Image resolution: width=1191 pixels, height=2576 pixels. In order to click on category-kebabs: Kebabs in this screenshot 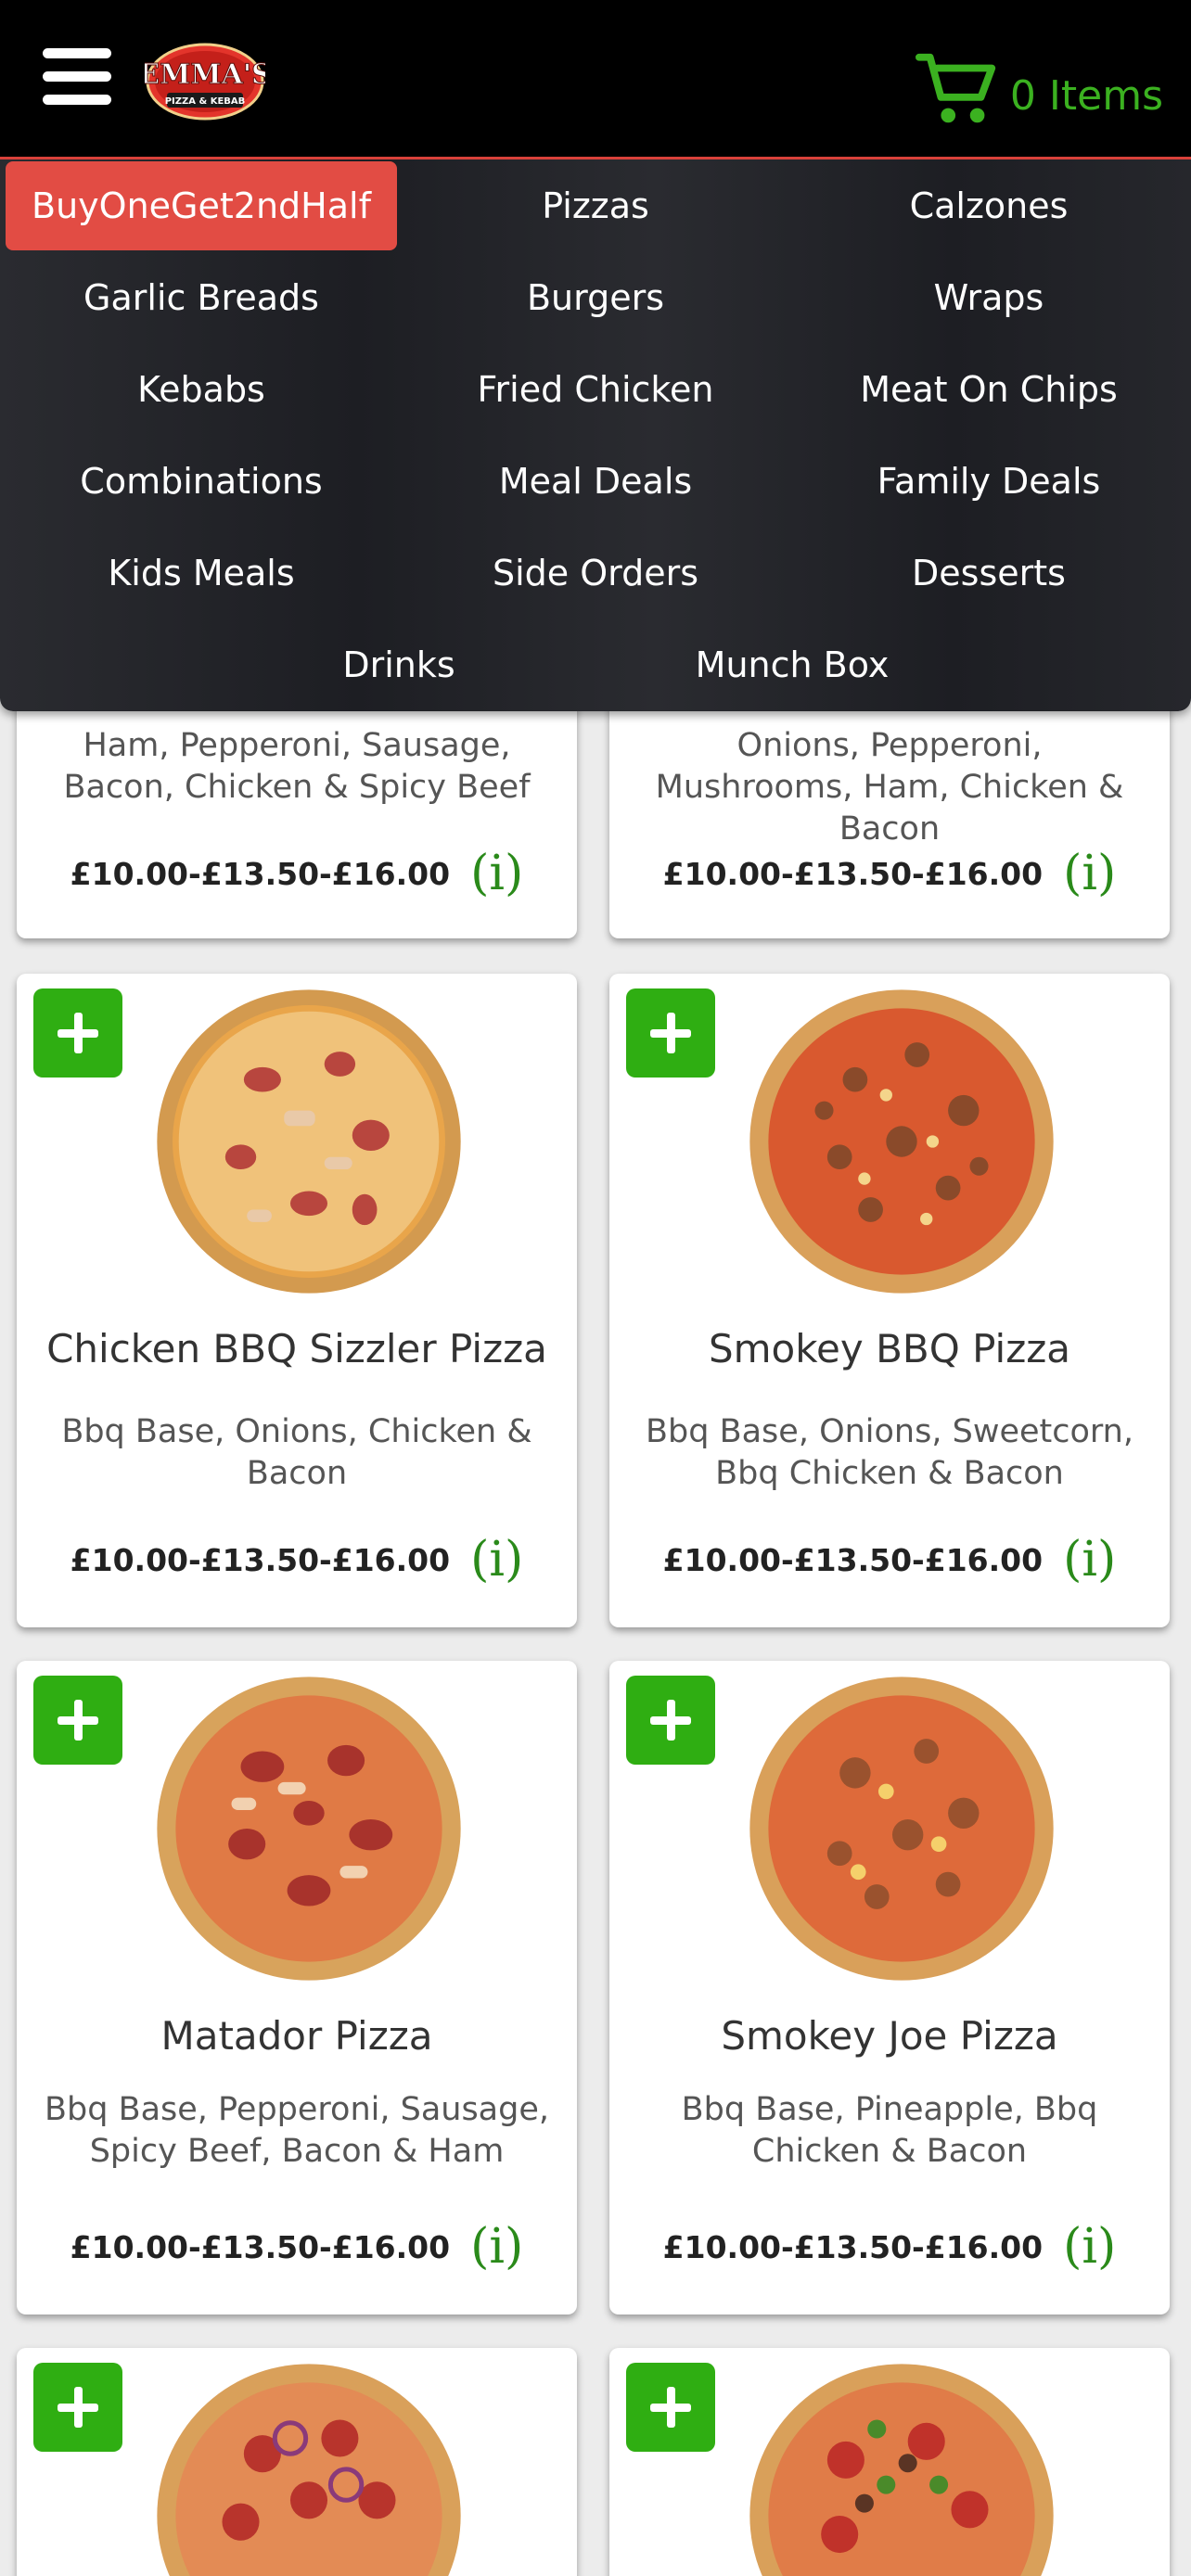, I will do `click(201, 390)`.